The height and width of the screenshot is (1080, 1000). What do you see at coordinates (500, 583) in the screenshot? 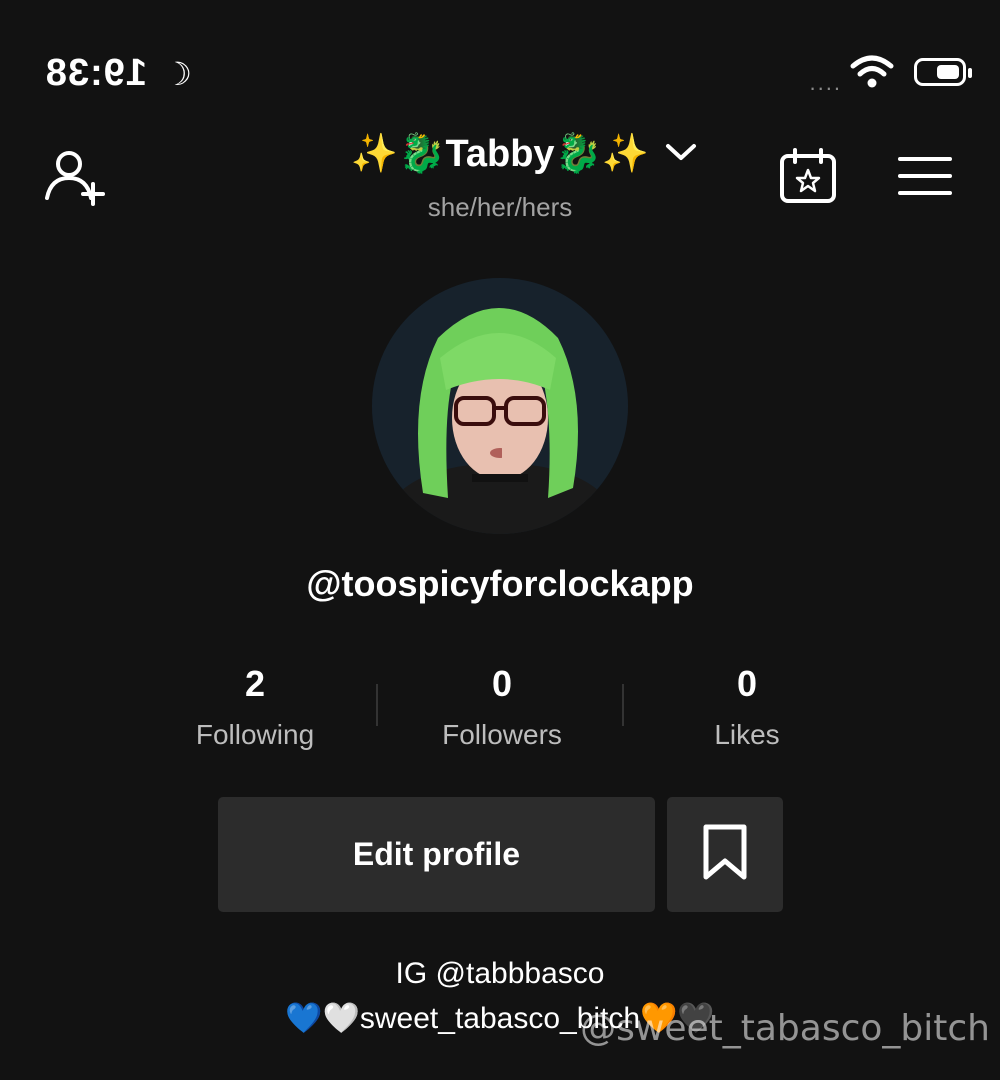
I see `username: @toospicyforclockapp` at bounding box center [500, 583].